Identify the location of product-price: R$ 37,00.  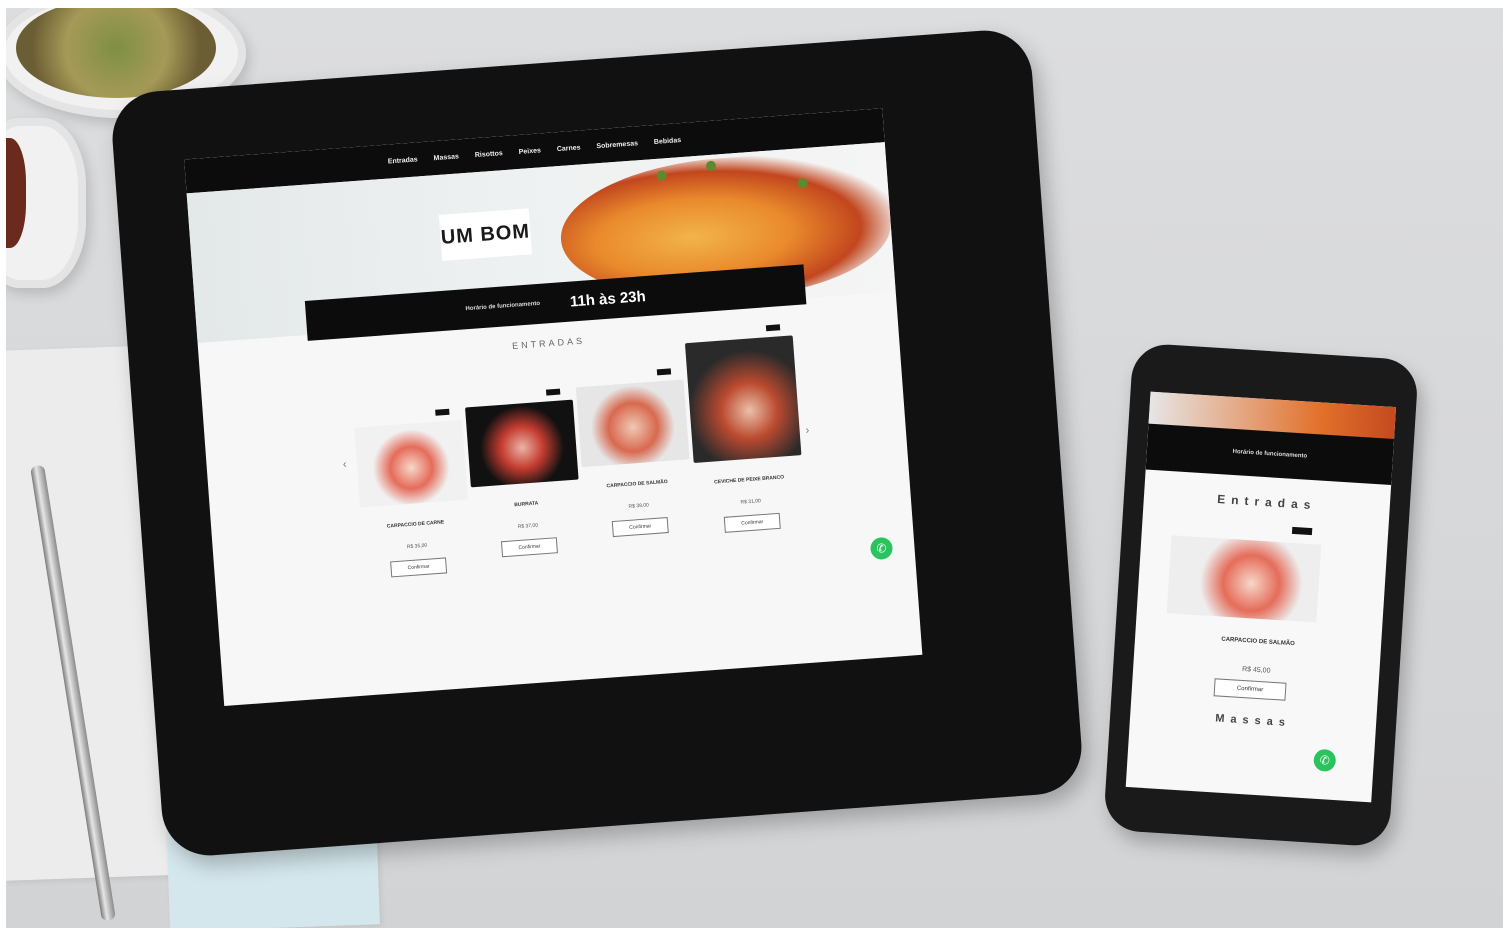
(528, 526).